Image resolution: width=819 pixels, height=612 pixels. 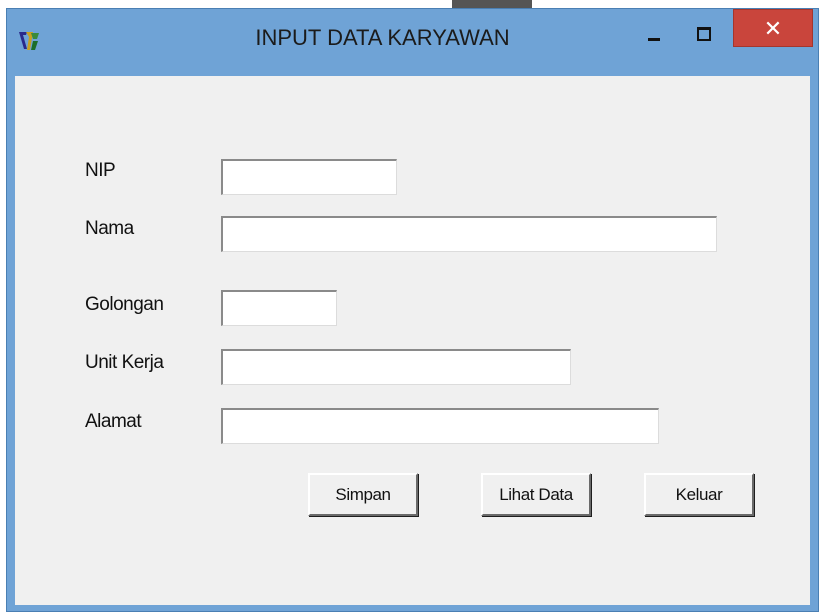 What do you see at coordinates (536, 494) in the screenshot?
I see `lihat-data-button: Lihat Data` at bounding box center [536, 494].